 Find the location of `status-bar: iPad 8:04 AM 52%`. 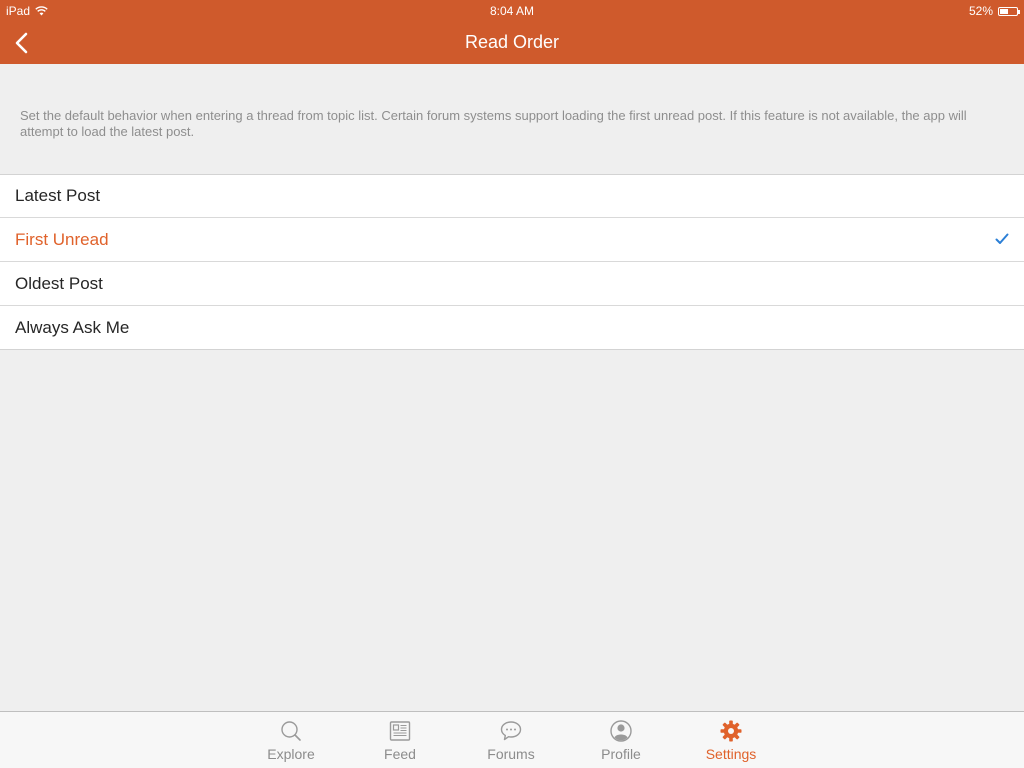

status-bar: iPad 8:04 AM 52% is located at coordinates (512, 10).